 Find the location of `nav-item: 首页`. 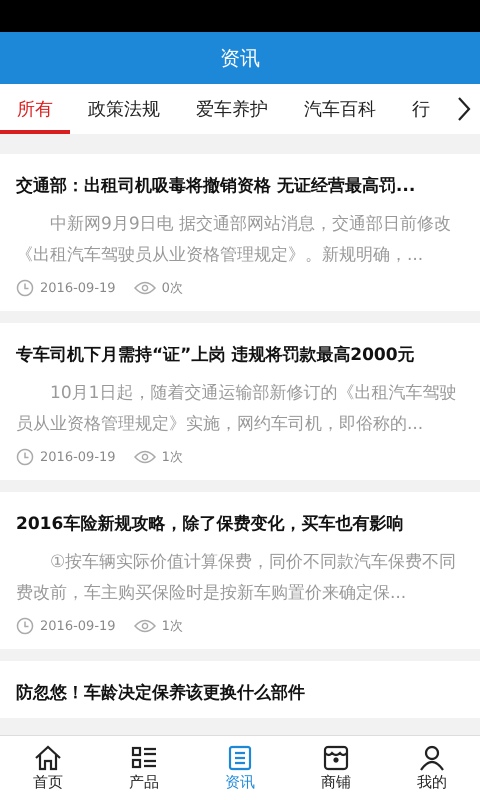

nav-item: 首页 is located at coordinates (48, 768).